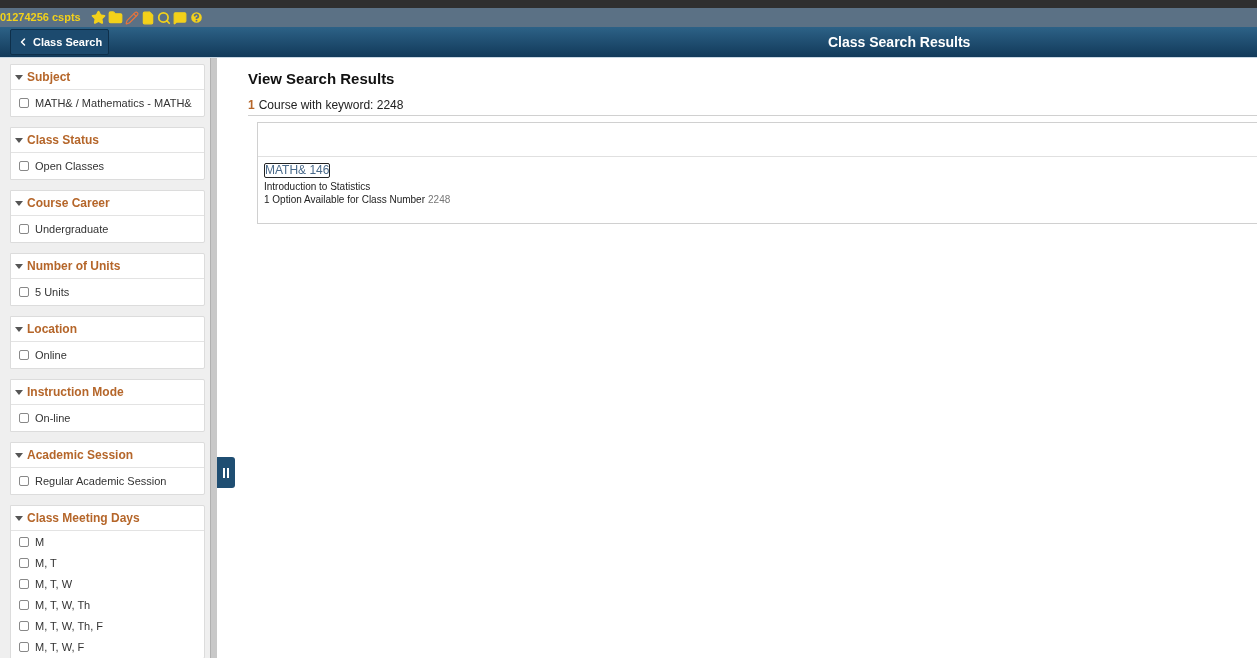 Image resolution: width=1257 pixels, height=658 pixels. What do you see at coordinates (196, 17) in the screenshot?
I see `help-icon` at bounding box center [196, 17].